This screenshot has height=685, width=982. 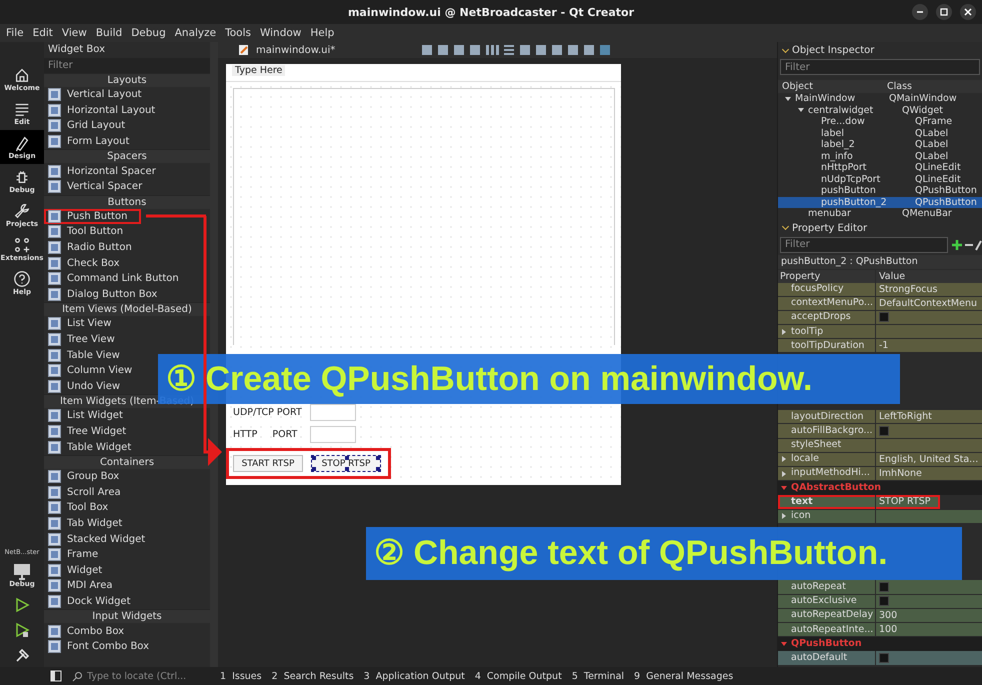 I want to click on widget-item: List Widget, so click(x=85, y=416).